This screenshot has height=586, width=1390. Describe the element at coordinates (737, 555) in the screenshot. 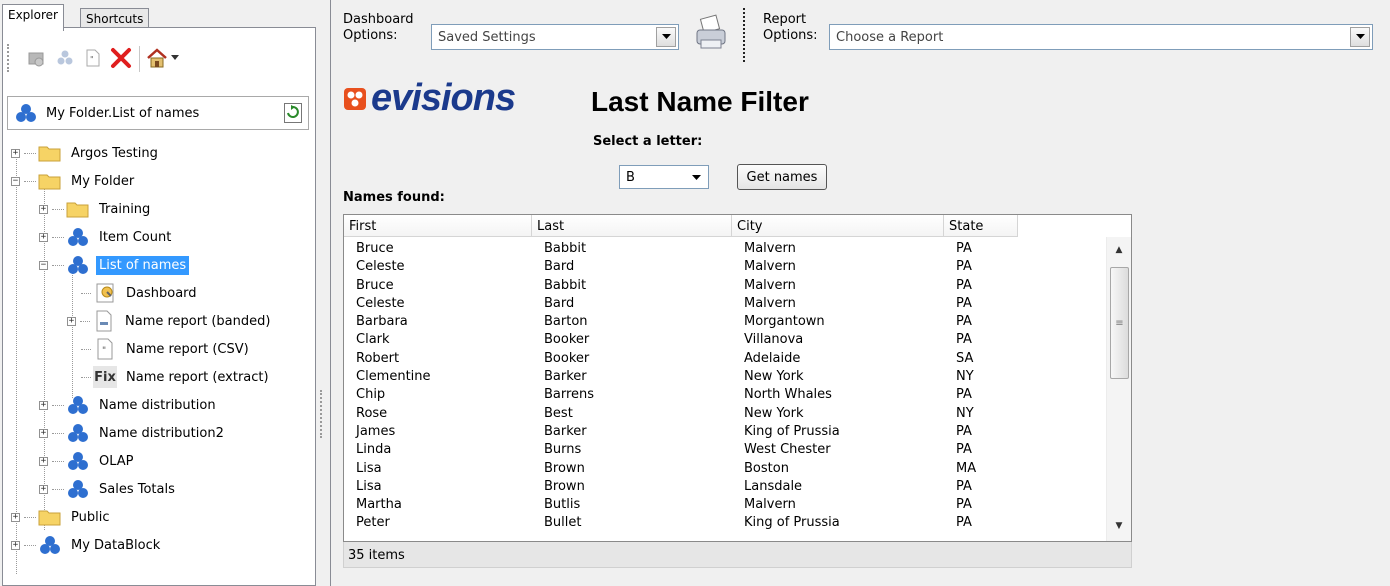

I see `status-bar: 35 items` at that location.